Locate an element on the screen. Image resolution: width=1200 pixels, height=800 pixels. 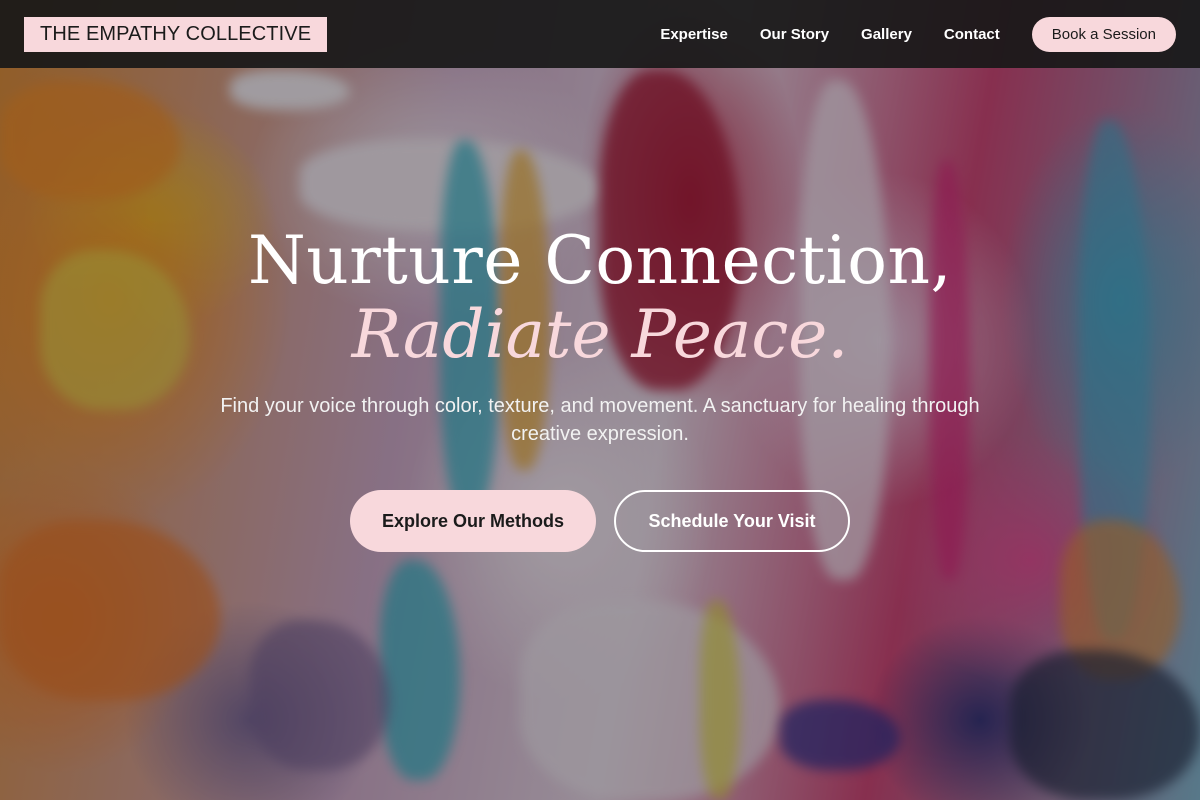
nav-link-expertise: Expertise is located at coordinates (694, 34).